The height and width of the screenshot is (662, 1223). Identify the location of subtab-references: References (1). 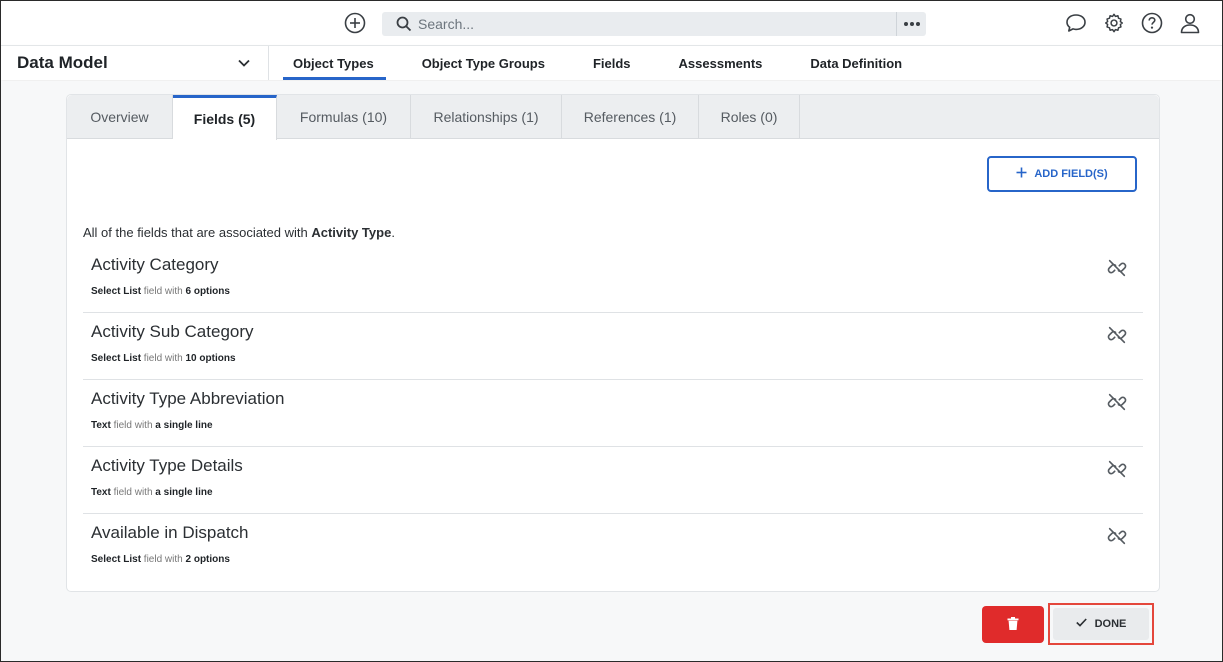
(630, 117).